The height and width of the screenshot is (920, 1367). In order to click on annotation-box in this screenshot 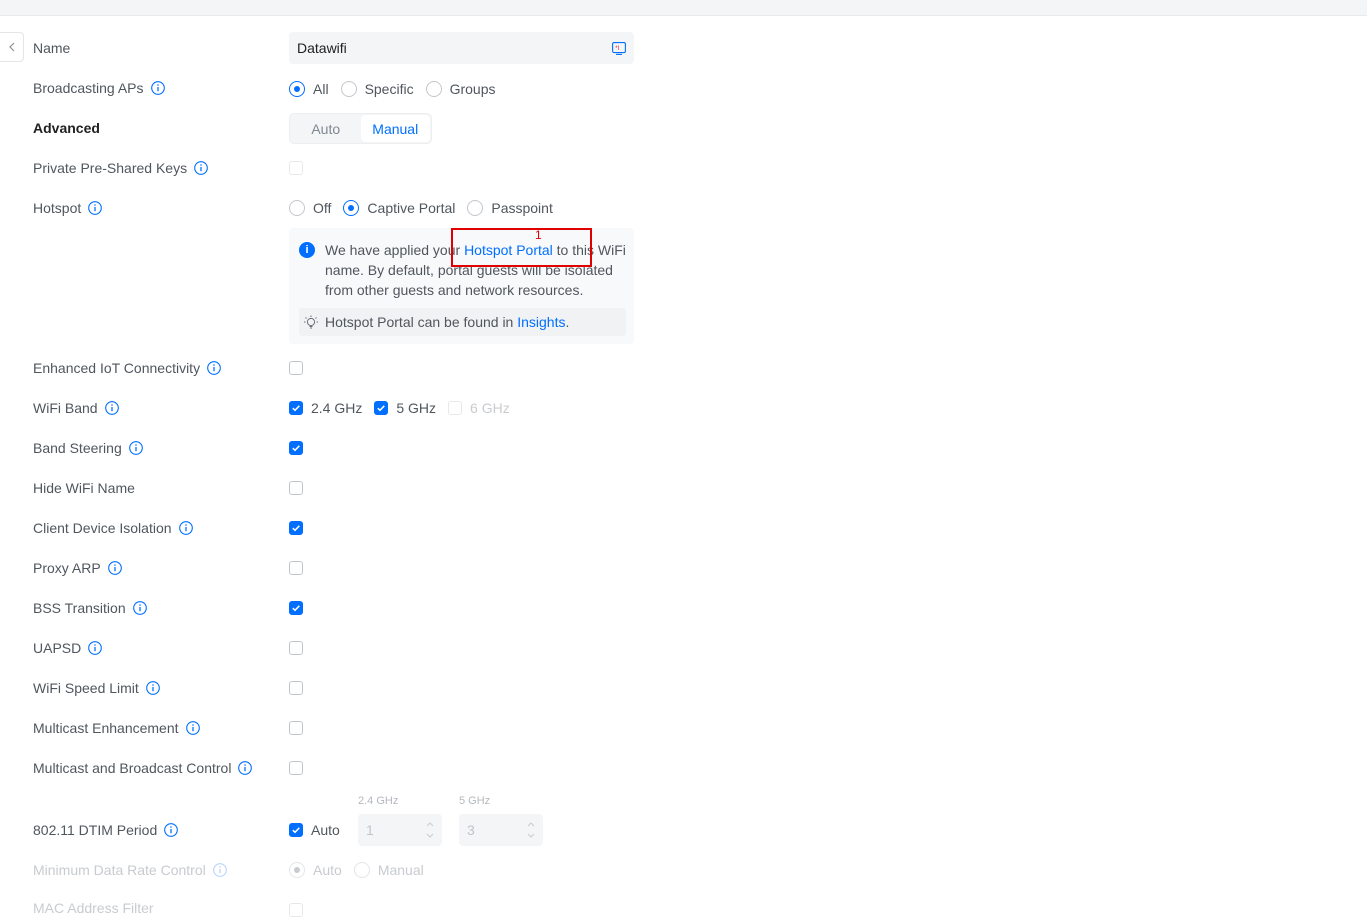, I will do `click(521, 247)`.